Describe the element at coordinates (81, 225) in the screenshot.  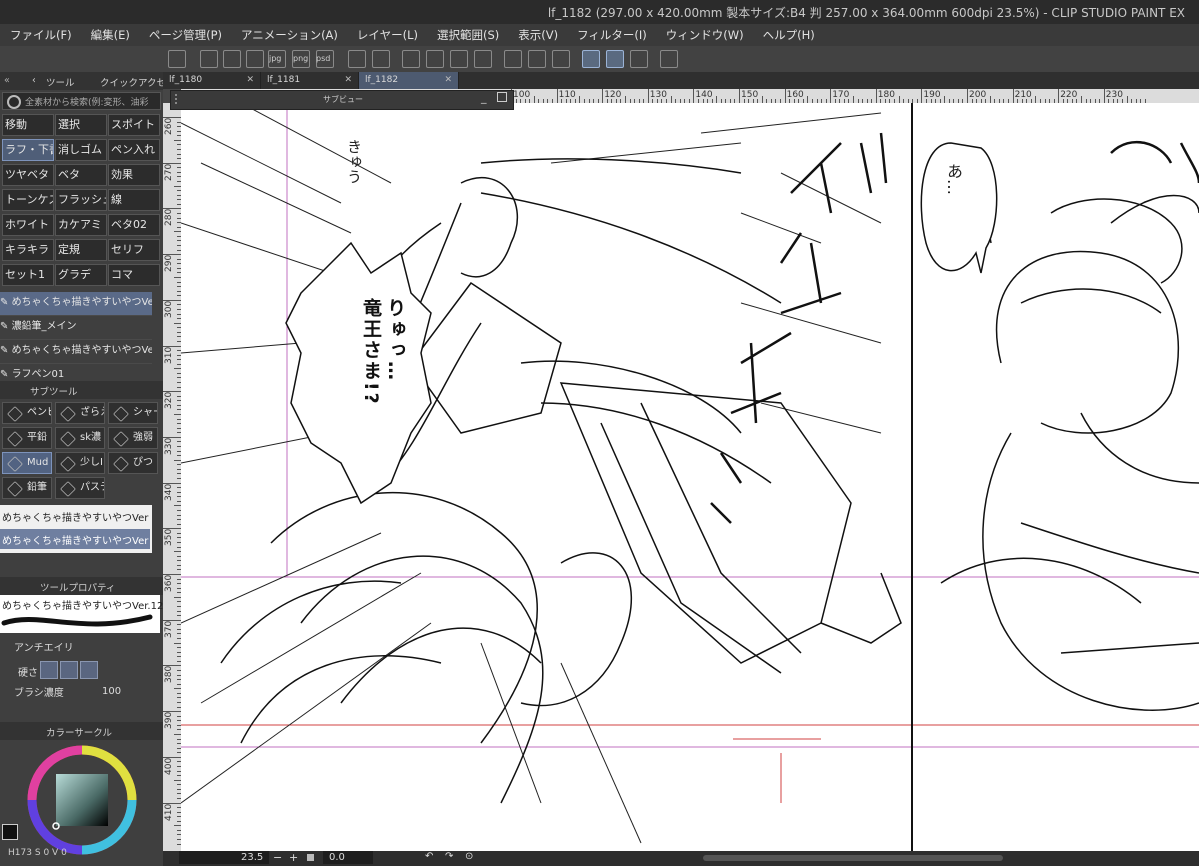
I see `quick-access-item: カケアミ` at that location.